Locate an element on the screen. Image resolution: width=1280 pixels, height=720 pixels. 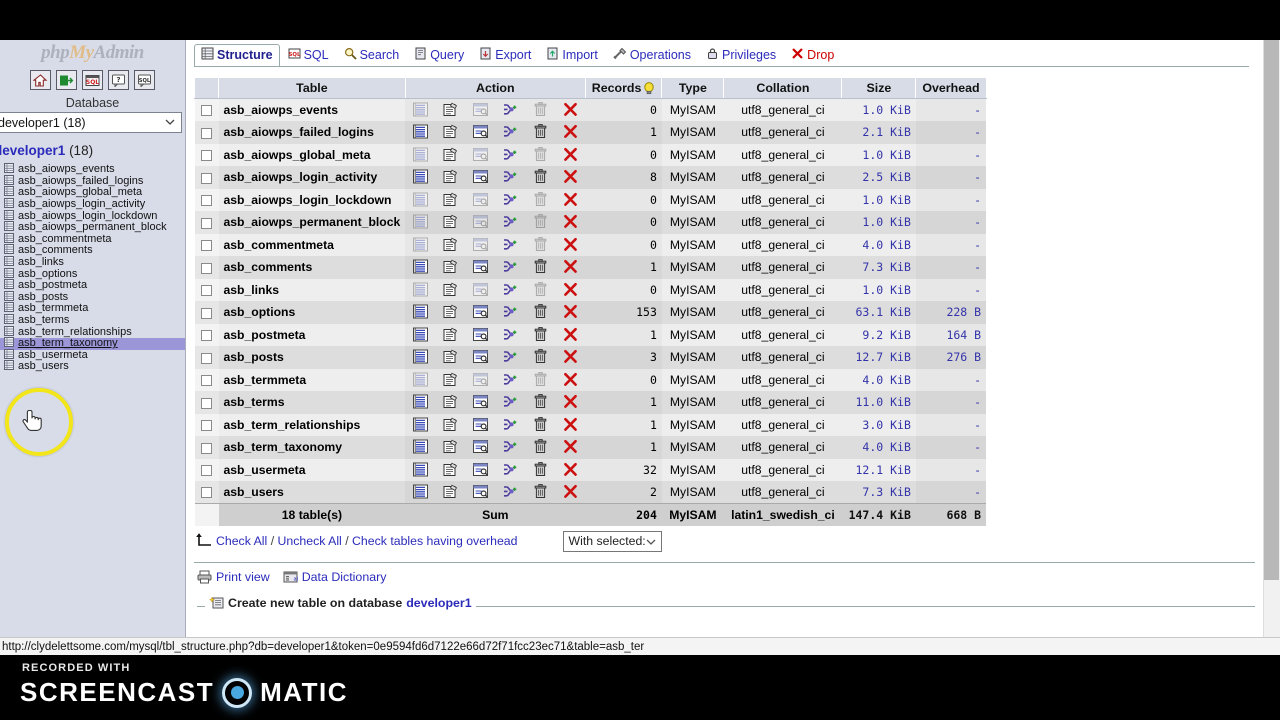
check-all-link: Check All is located at coordinates (241, 541).